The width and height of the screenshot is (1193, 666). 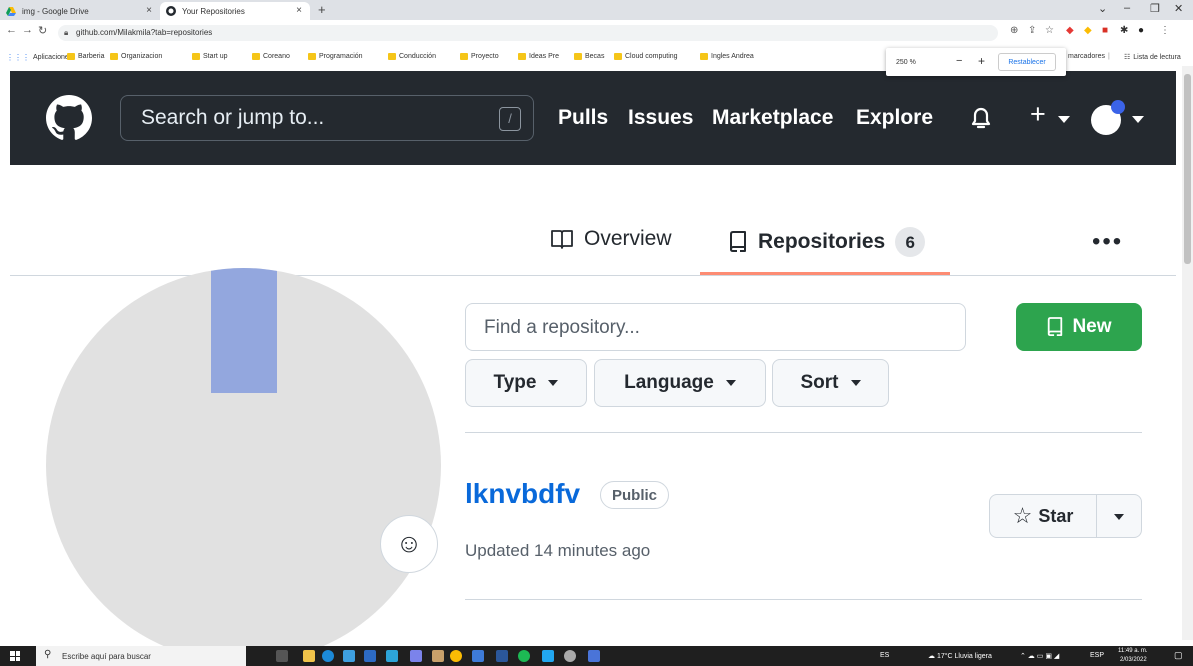 I want to click on scrollbar-thumb, so click(x=1187, y=169).